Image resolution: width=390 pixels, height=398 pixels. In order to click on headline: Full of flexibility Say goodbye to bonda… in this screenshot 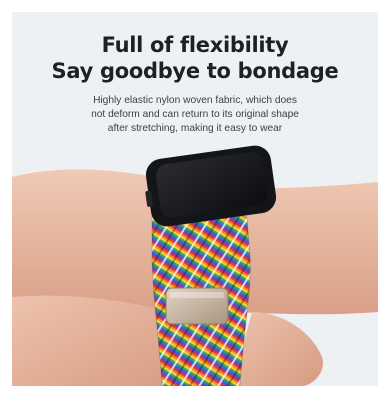, I will do `click(195, 58)`.